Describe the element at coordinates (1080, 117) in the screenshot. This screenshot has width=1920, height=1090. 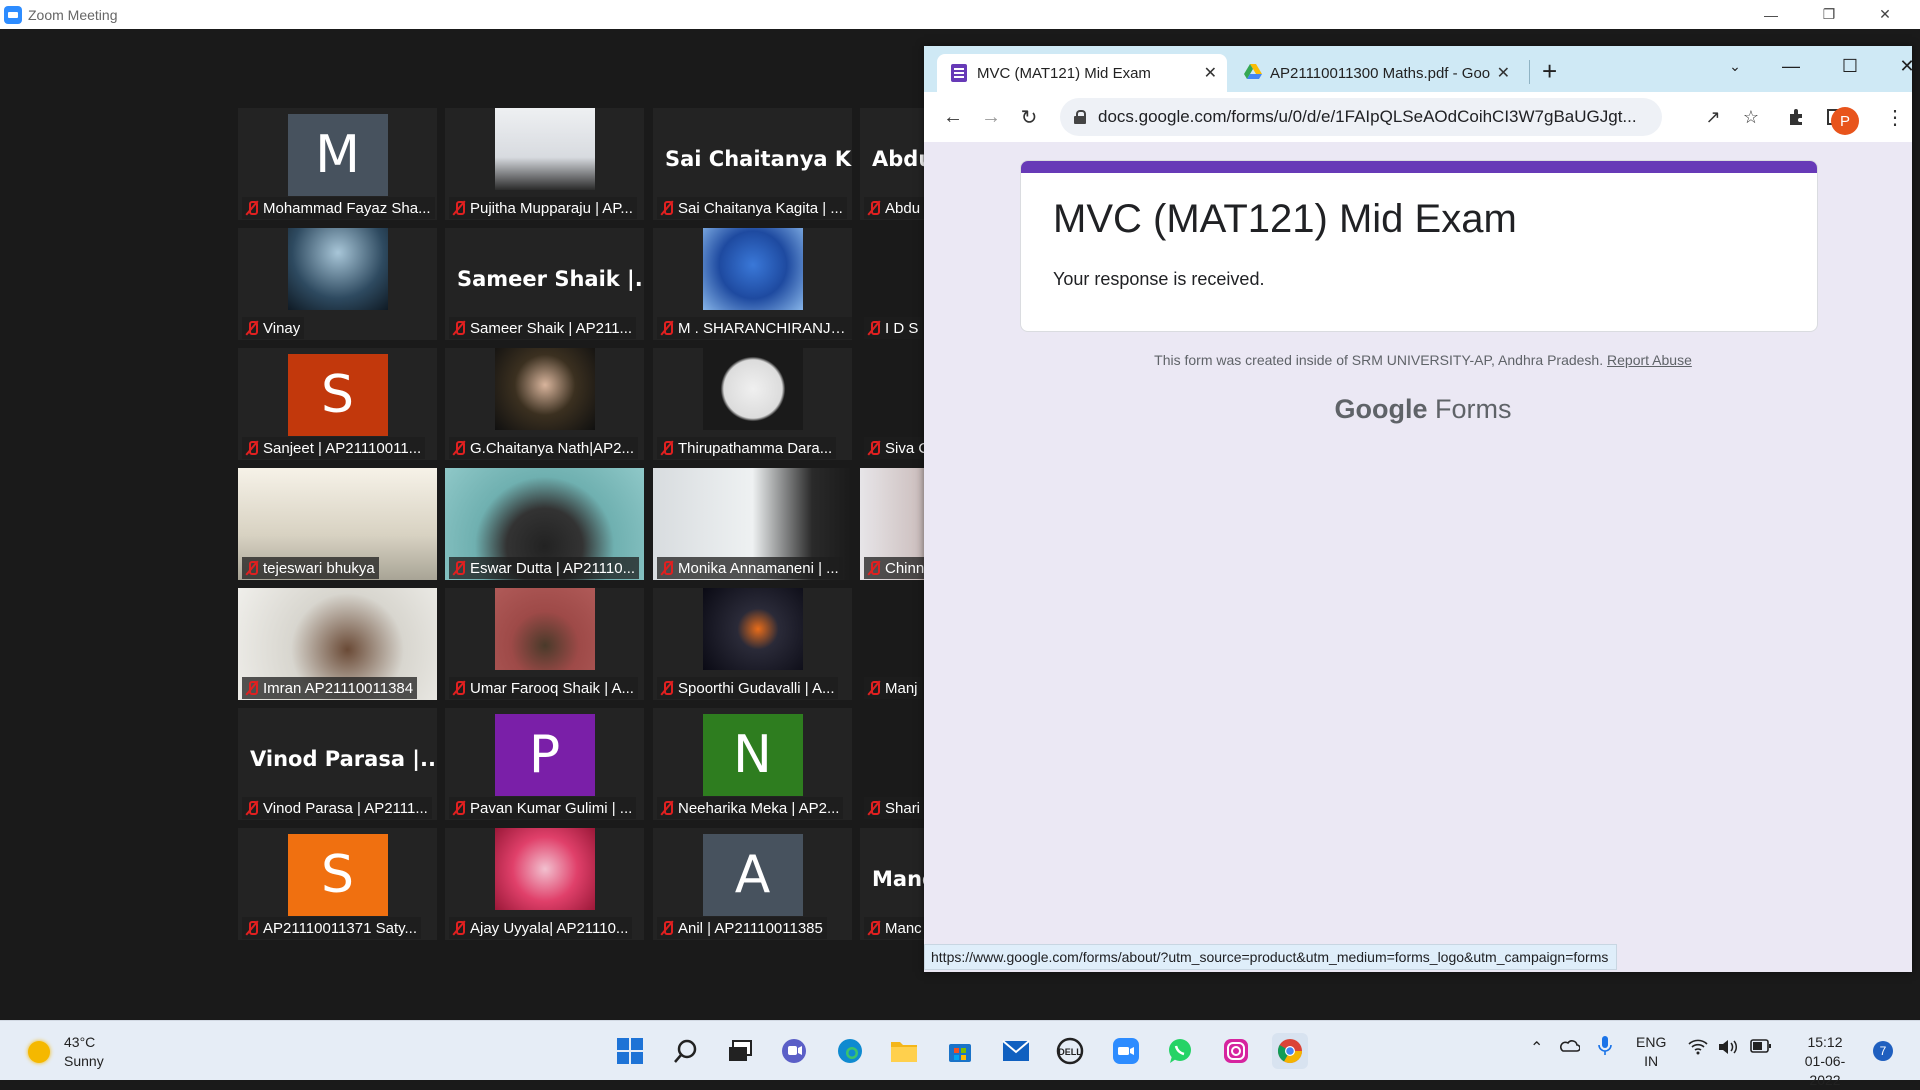
I see `lock-icon` at that location.